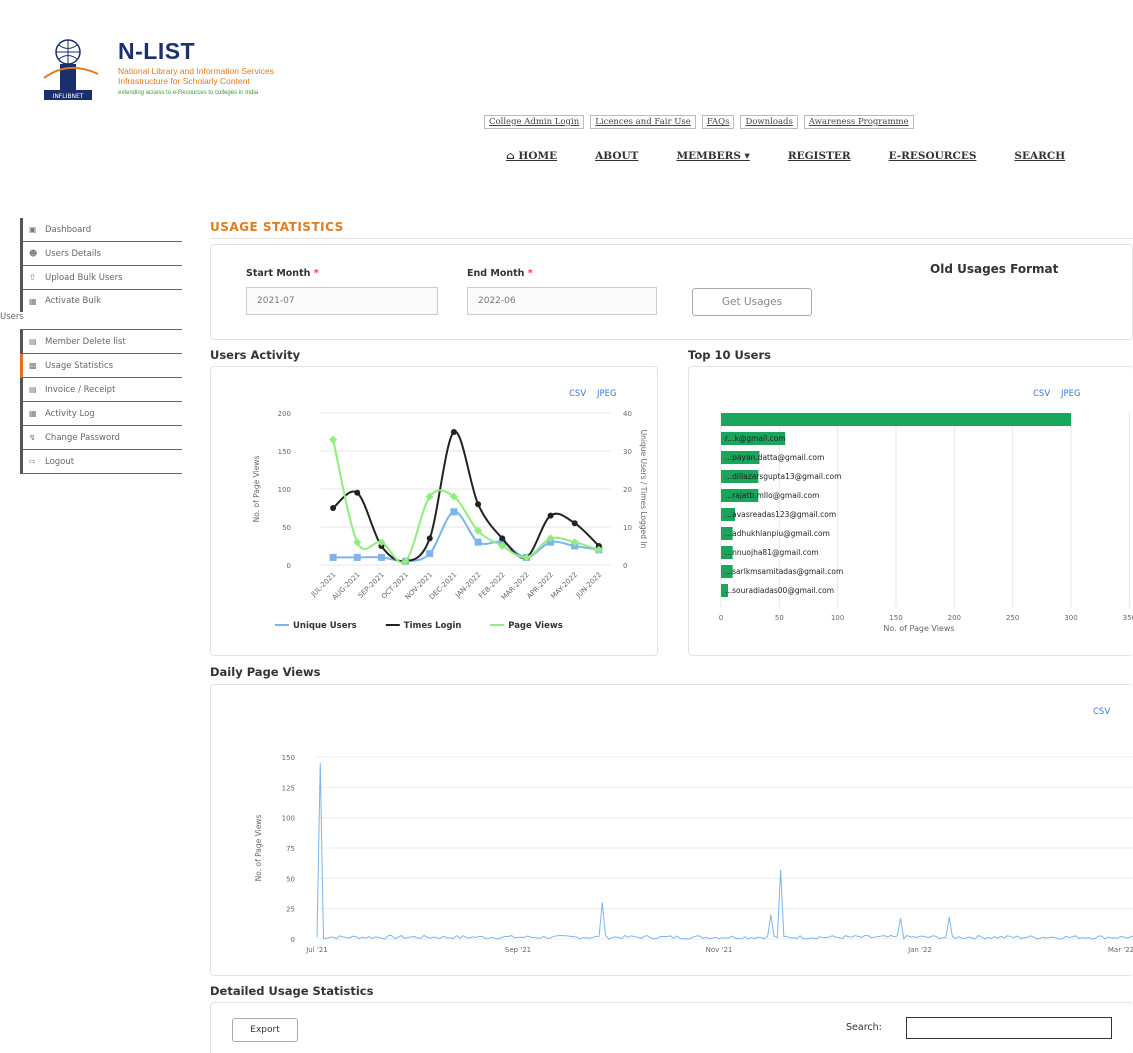 This screenshot has width=1133, height=1053. I want to click on get-usages-button: Get Usages, so click(752, 302).